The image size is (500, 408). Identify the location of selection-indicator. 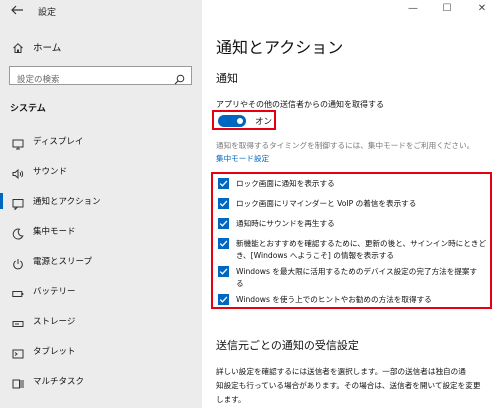
(1, 201).